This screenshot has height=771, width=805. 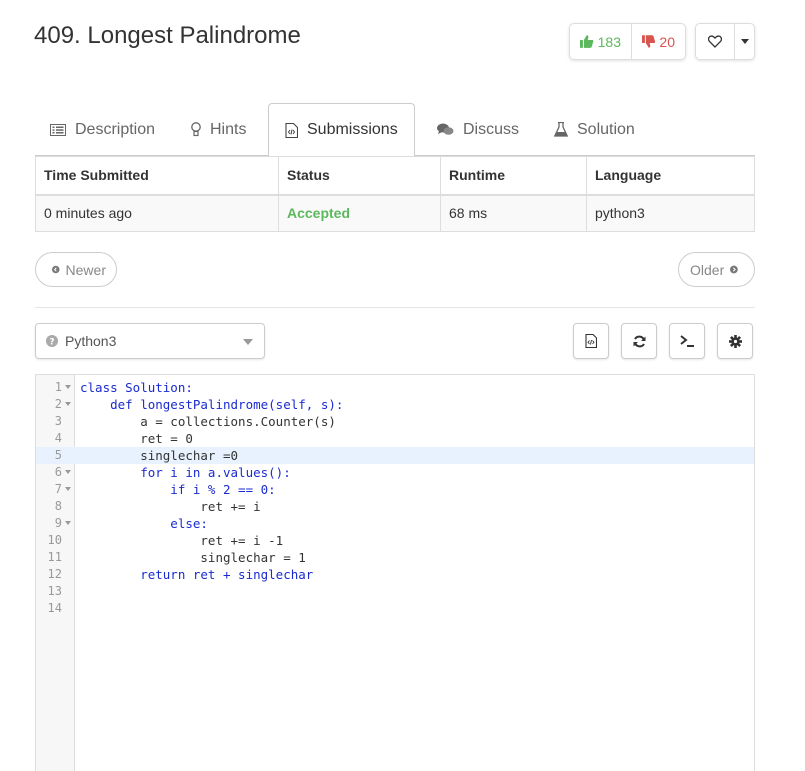 What do you see at coordinates (58, 129) in the screenshot?
I see `list-icon` at bounding box center [58, 129].